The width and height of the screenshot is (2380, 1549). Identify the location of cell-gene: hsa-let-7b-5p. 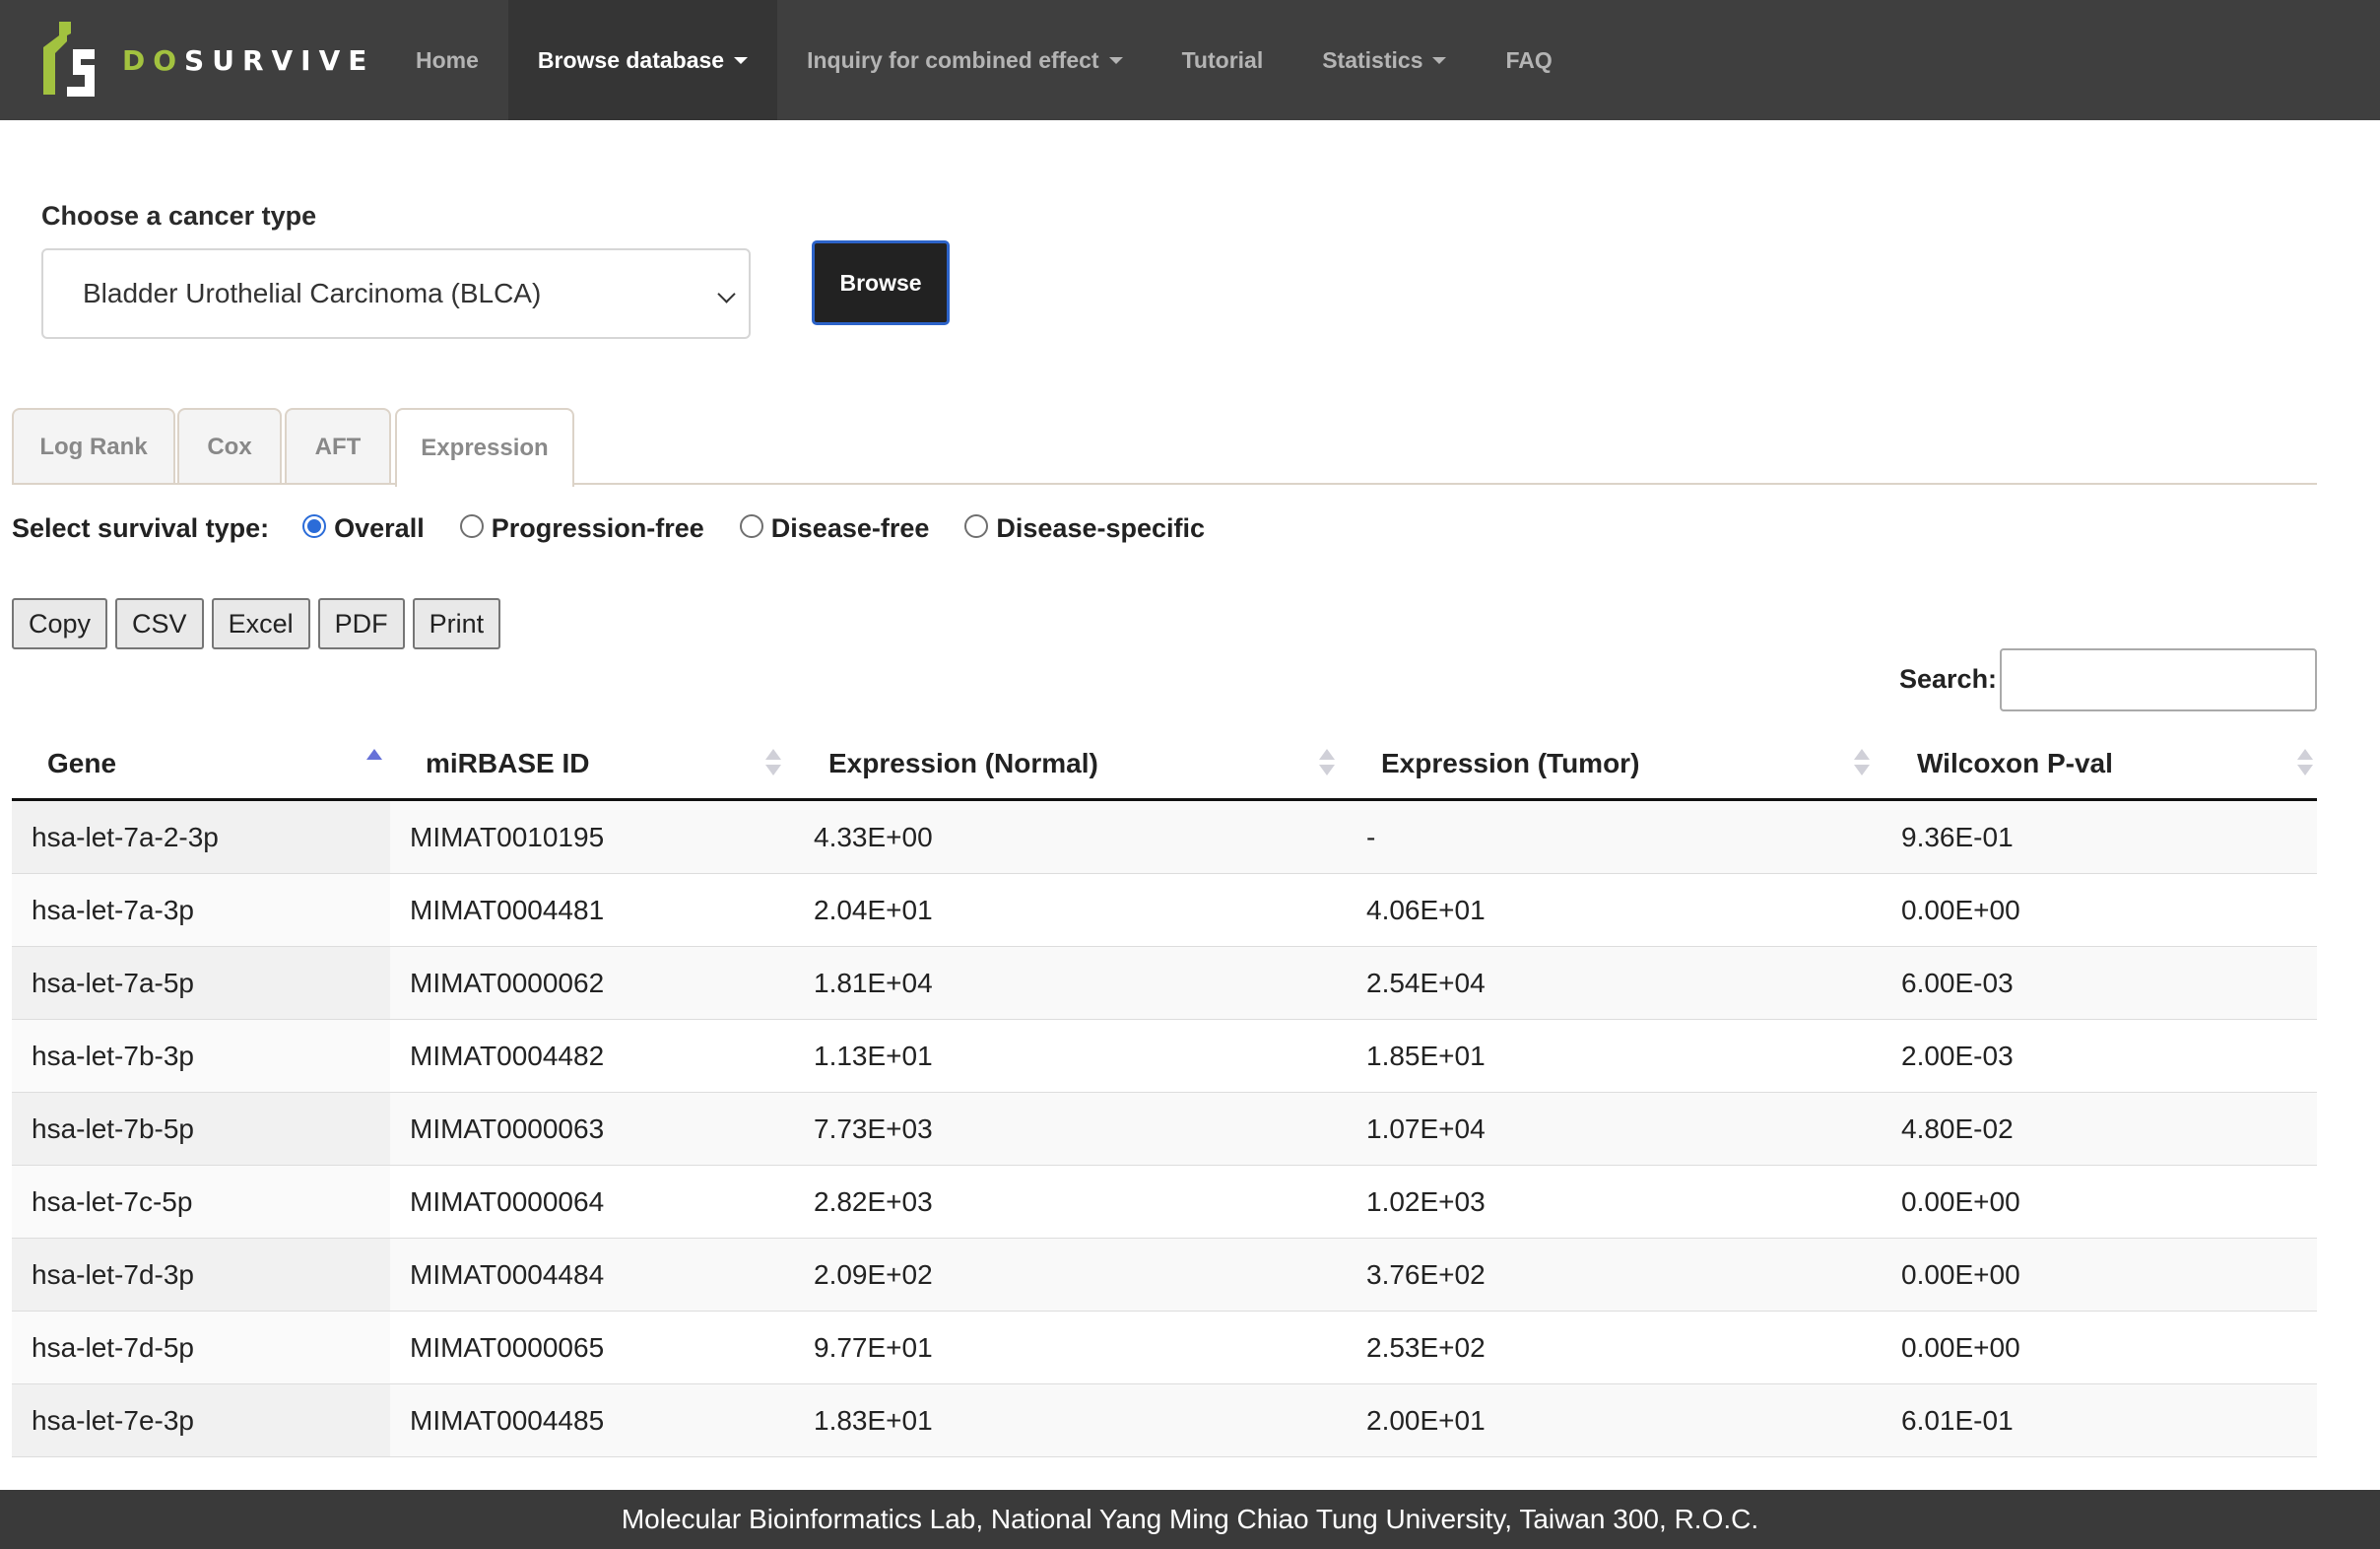
(201, 1129).